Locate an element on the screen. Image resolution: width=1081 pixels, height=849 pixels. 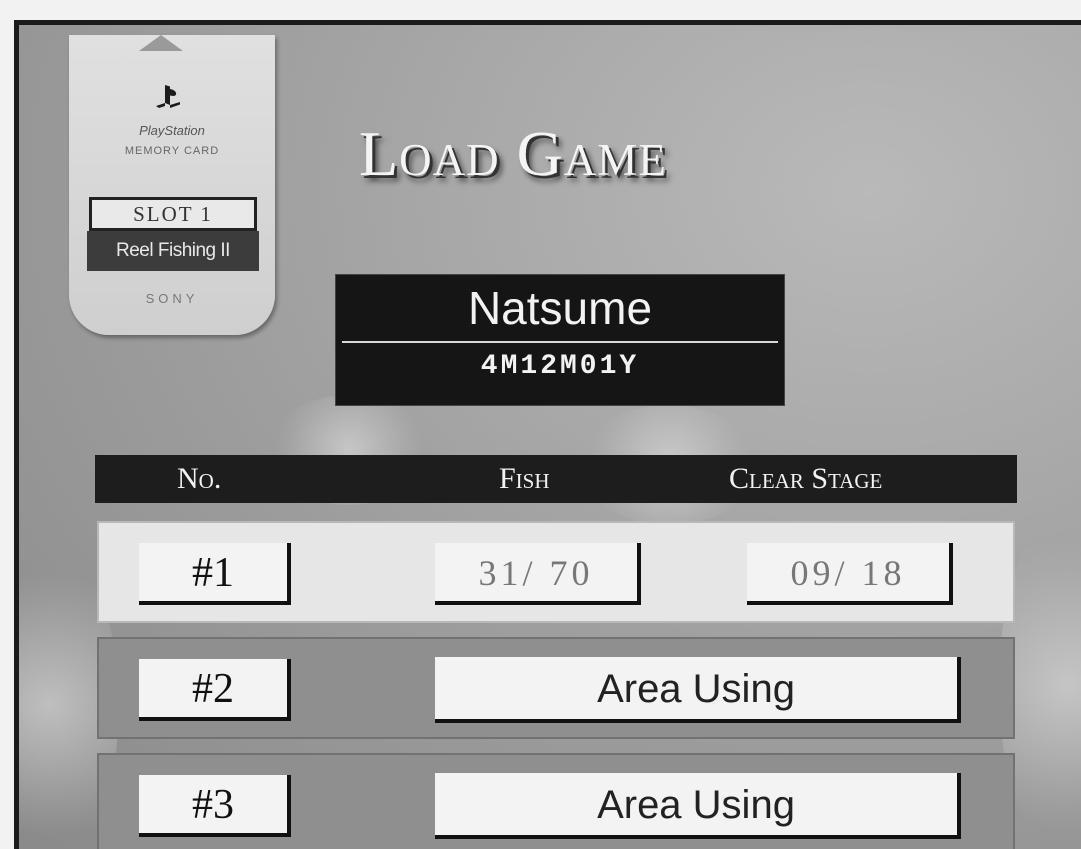
header-clear-stage: Clear Stage is located at coordinates (806, 478).